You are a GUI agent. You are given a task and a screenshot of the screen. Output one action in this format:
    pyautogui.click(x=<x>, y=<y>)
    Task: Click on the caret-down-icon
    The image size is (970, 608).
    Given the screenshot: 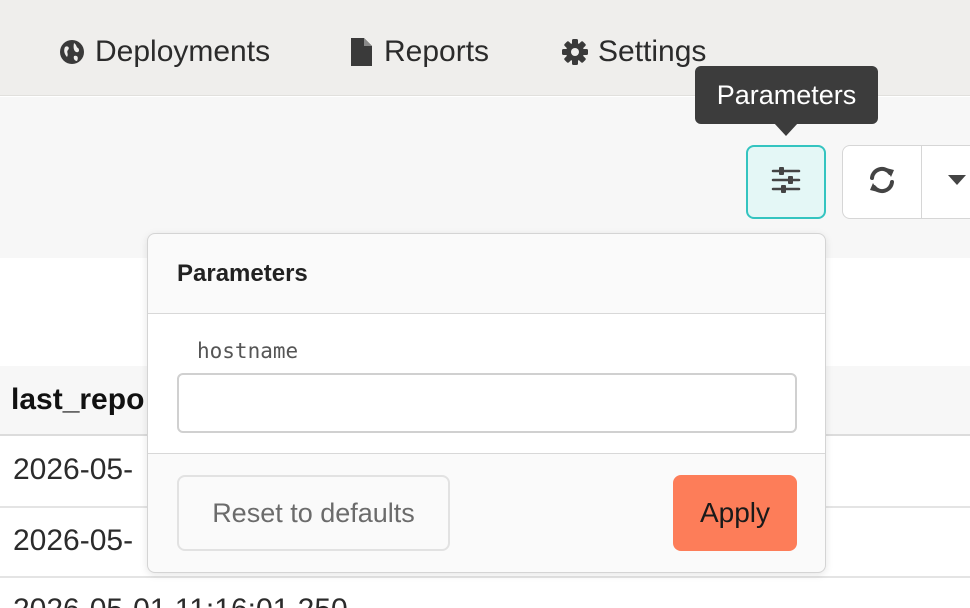 What is the action you would take?
    pyautogui.click(x=957, y=182)
    